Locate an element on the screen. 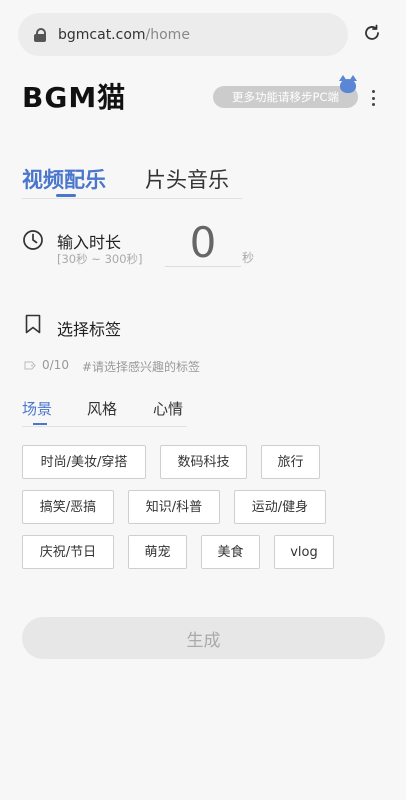 This screenshot has height=800, width=406. app-header: BGM猫 更多功能请移步PC端 is located at coordinates (203, 96).